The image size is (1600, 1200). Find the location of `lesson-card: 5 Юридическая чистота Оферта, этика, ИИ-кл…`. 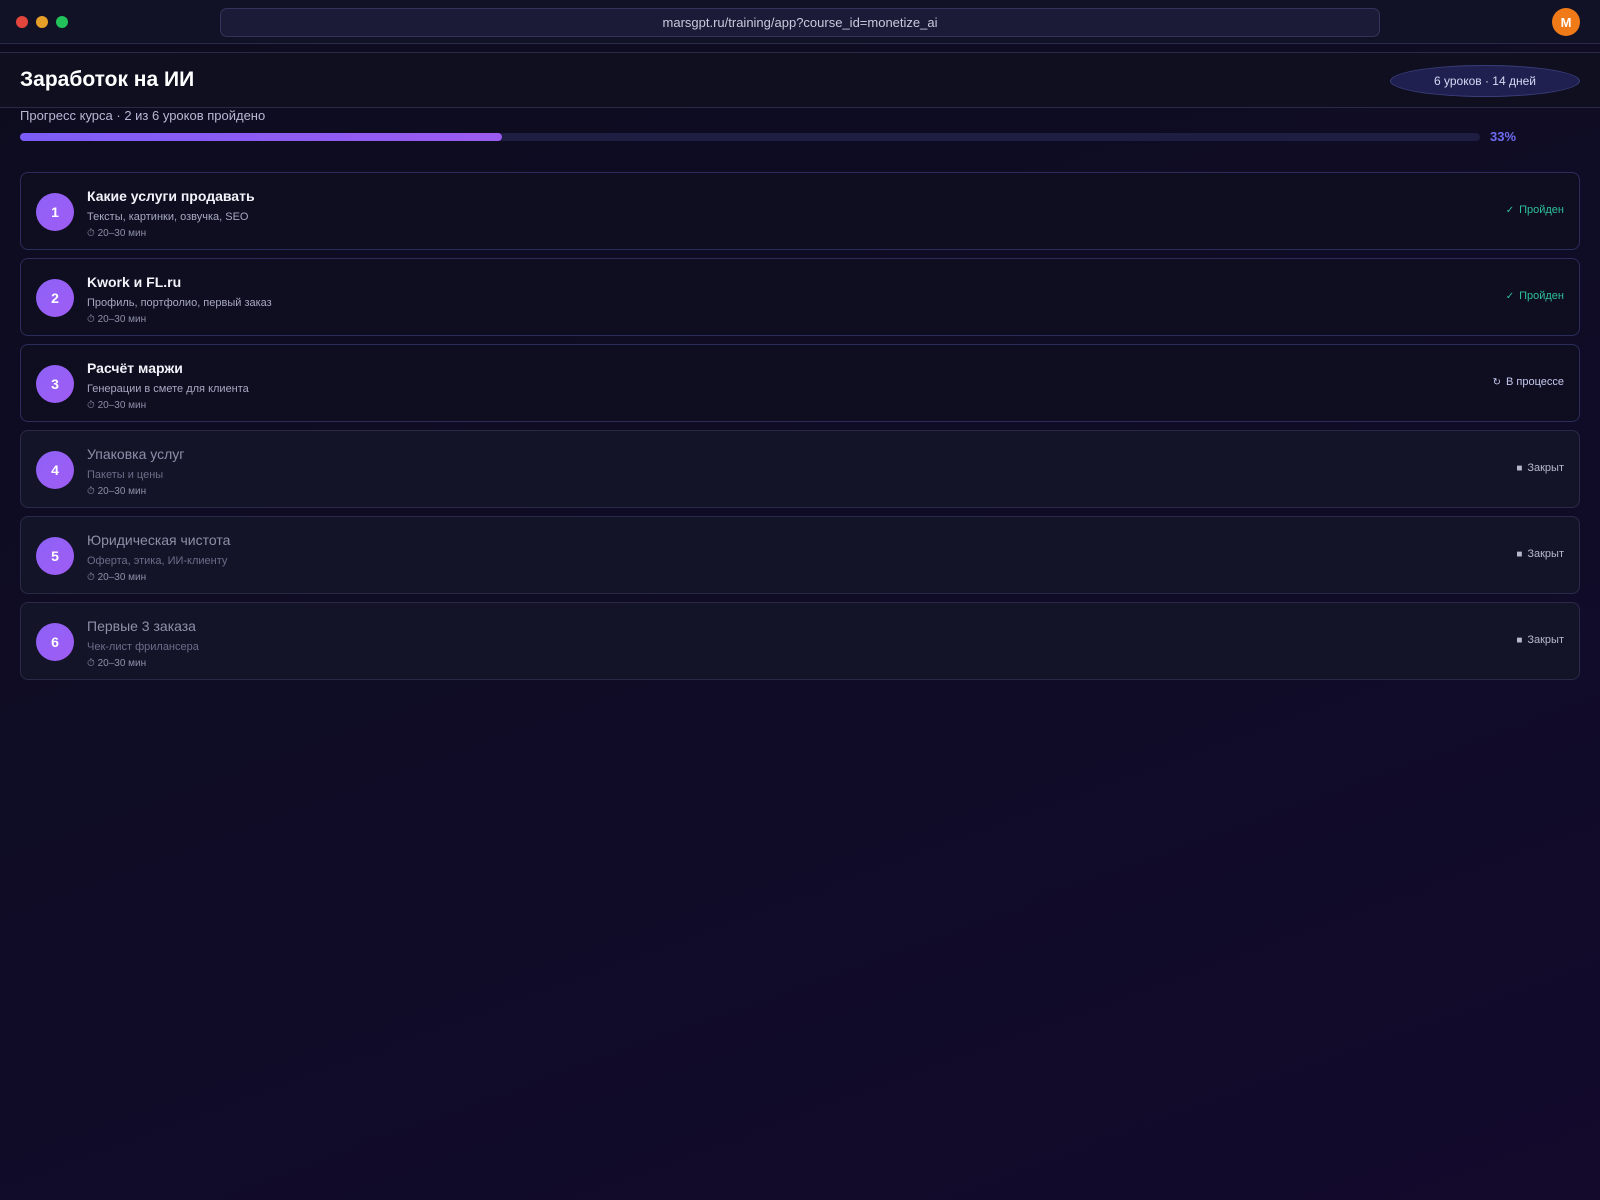

lesson-card: 5 Юридическая чистота Оферта, этика, ИИ-кл… is located at coordinates (800, 555).